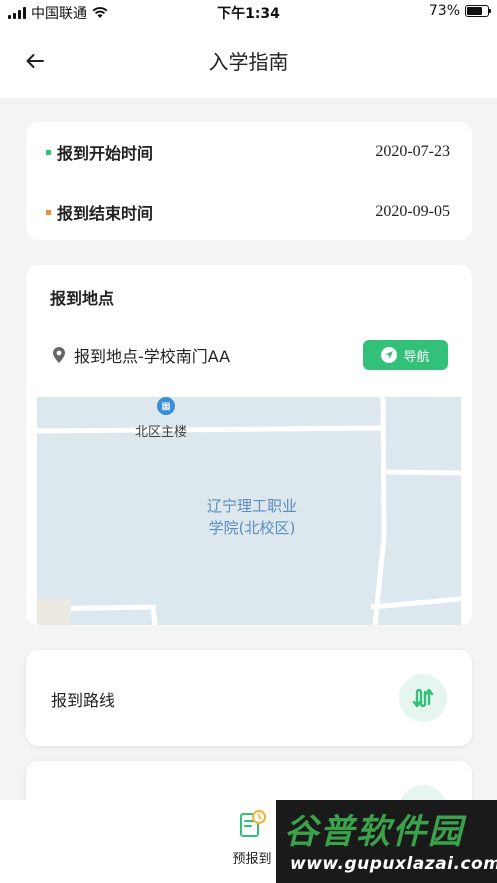 The width and height of the screenshot is (497, 883). I want to click on battery-fill, so click(474, 11).